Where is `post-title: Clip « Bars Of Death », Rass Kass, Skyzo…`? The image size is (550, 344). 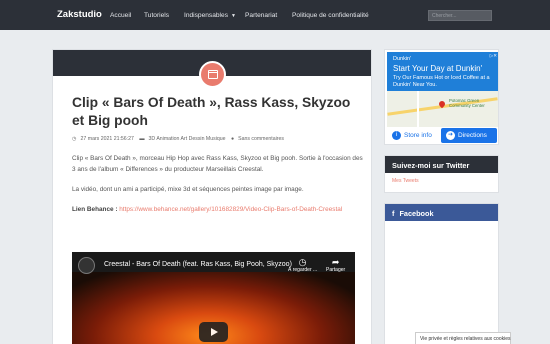 post-title: Clip « Bars Of Death », Rass Kass, Skyzo… is located at coordinates (211, 111).